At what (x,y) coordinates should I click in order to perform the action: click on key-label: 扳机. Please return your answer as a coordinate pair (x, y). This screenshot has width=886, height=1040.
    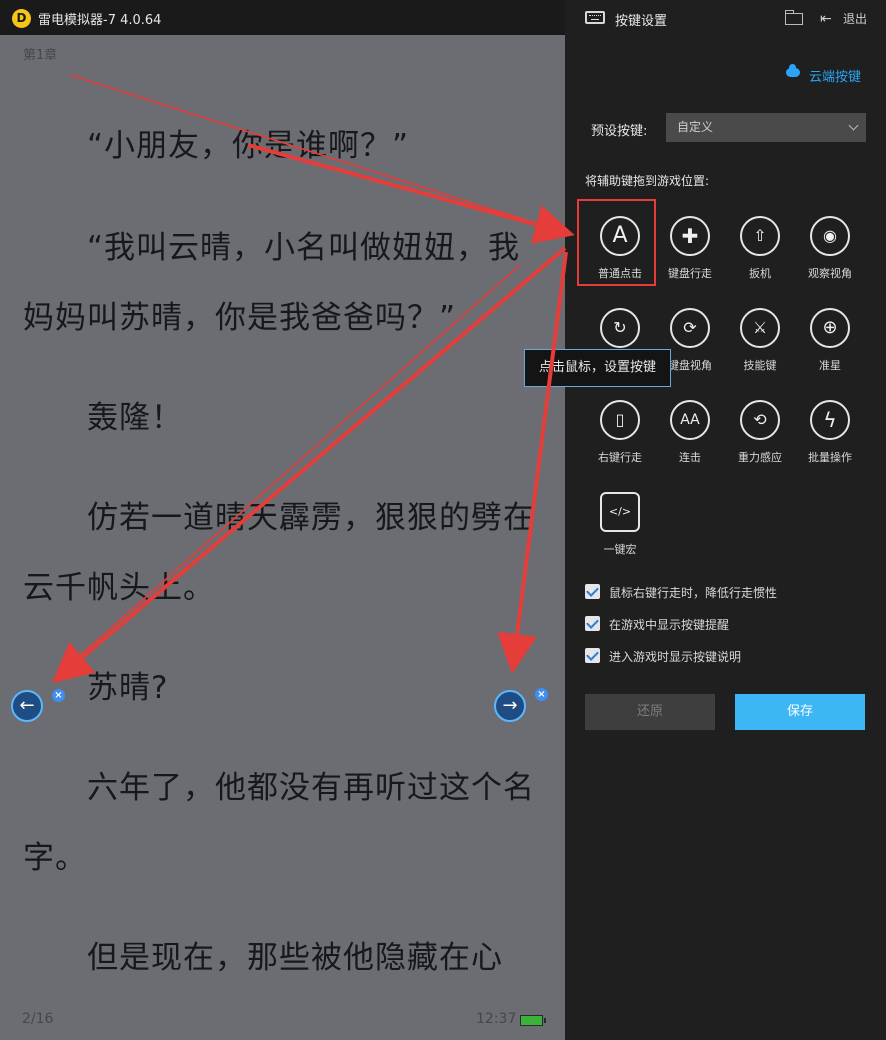
    Looking at the image, I should click on (760, 273).